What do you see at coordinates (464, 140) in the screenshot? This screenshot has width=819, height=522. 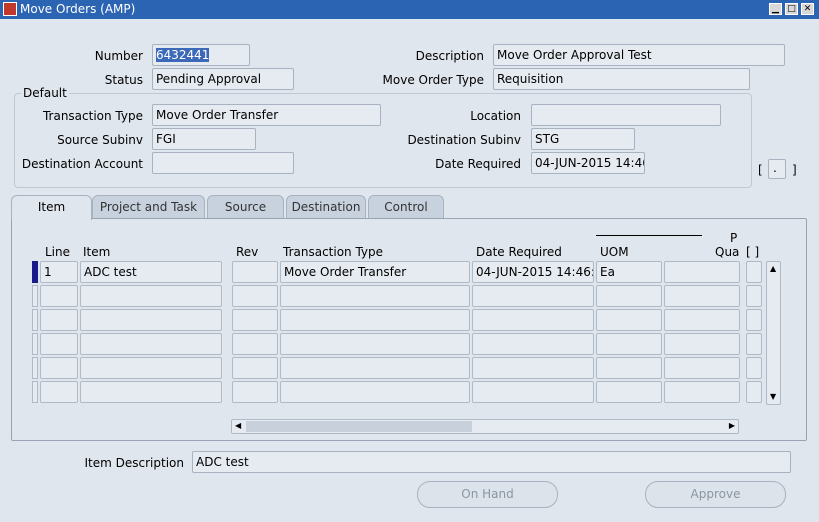 I see `destination-subinv-label: Destination Subinv` at bounding box center [464, 140].